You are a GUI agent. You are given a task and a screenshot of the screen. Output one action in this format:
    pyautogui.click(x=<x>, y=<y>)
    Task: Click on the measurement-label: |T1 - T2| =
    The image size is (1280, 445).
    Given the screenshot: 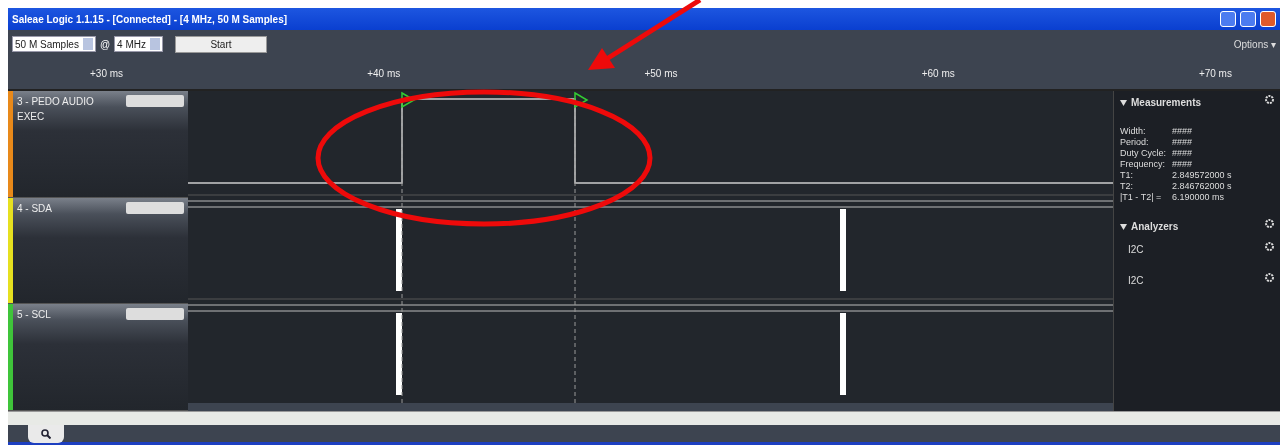 What is the action you would take?
    pyautogui.click(x=1141, y=197)
    